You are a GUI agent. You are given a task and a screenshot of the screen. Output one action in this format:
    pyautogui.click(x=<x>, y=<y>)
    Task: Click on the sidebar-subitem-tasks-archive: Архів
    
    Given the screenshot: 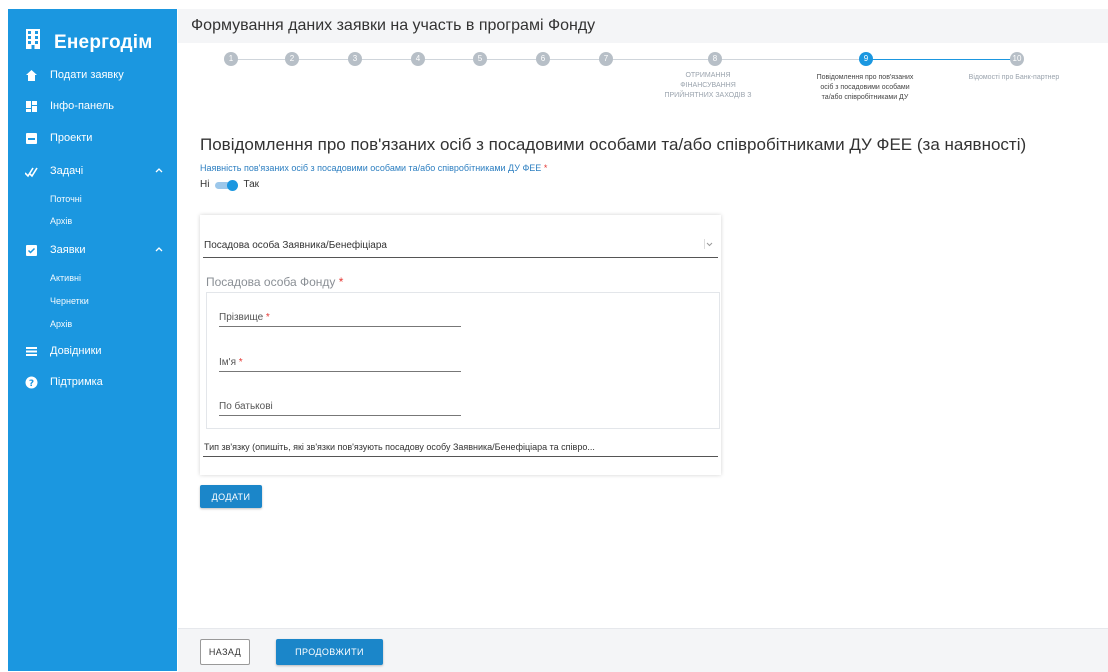 What is the action you would take?
    pyautogui.click(x=61, y=221)
    